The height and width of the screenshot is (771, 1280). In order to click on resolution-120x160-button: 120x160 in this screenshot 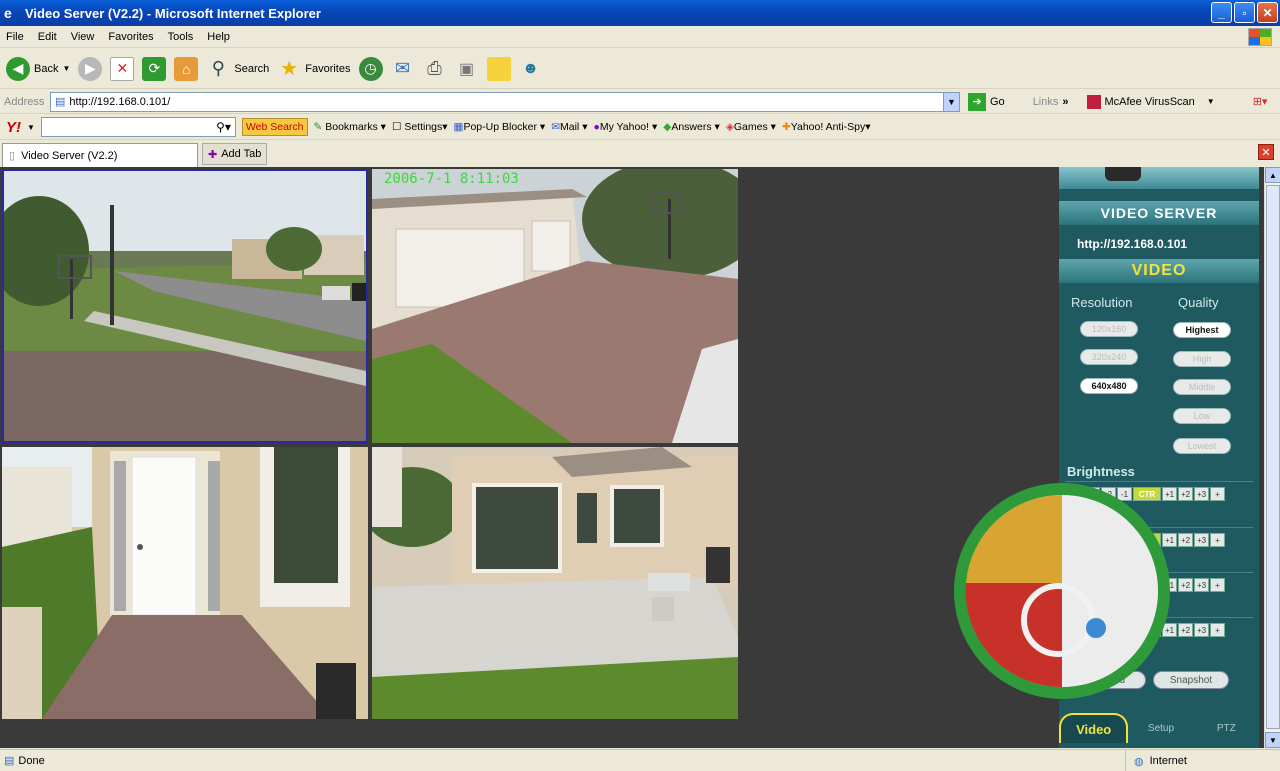, I will do `click(1109, 329)`.